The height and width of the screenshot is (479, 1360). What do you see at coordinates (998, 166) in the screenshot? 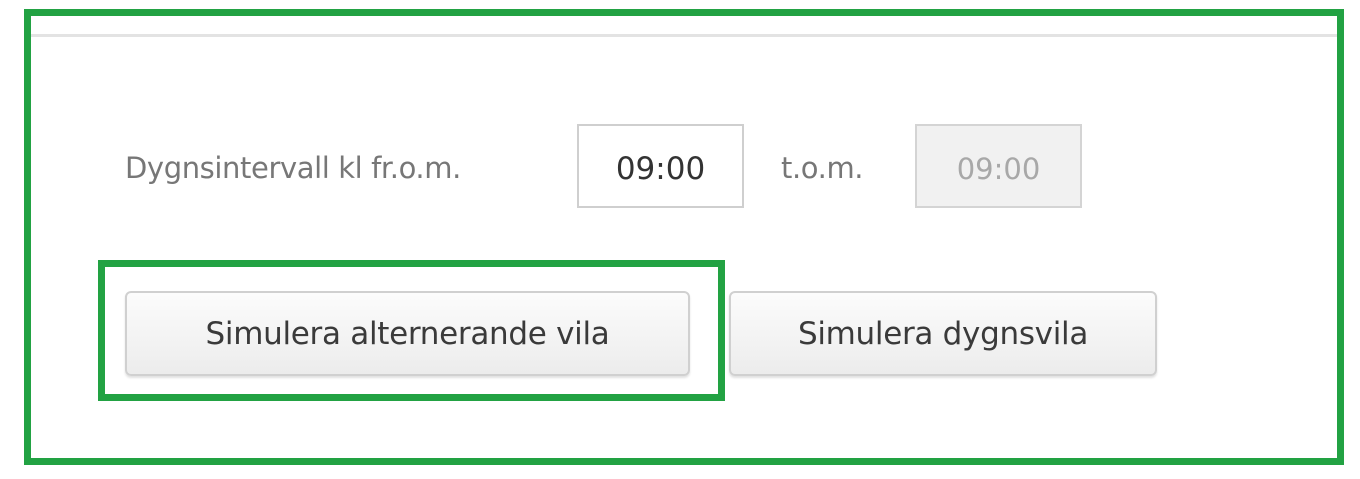
I see `interval-to-input` at bounding box center [998, 166].